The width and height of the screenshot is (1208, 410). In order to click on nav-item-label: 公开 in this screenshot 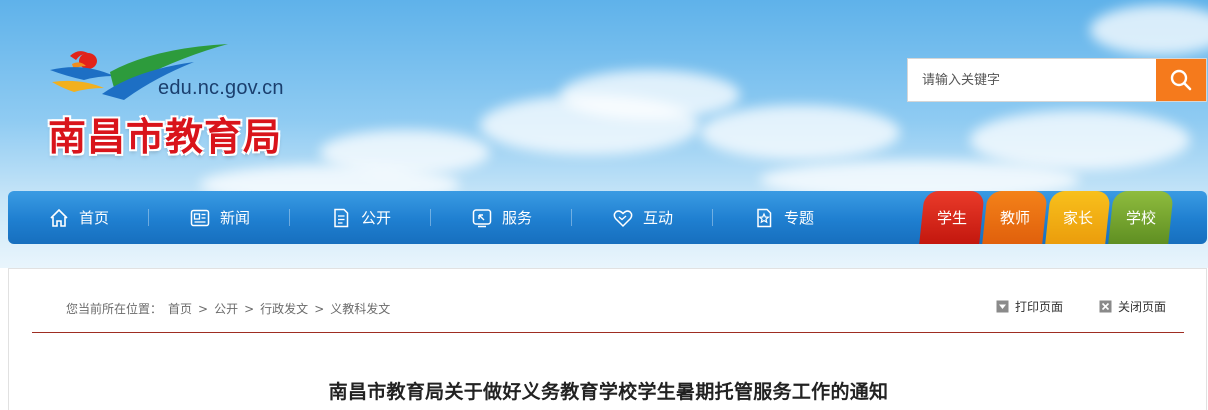, I will do `click(375, 218)`.